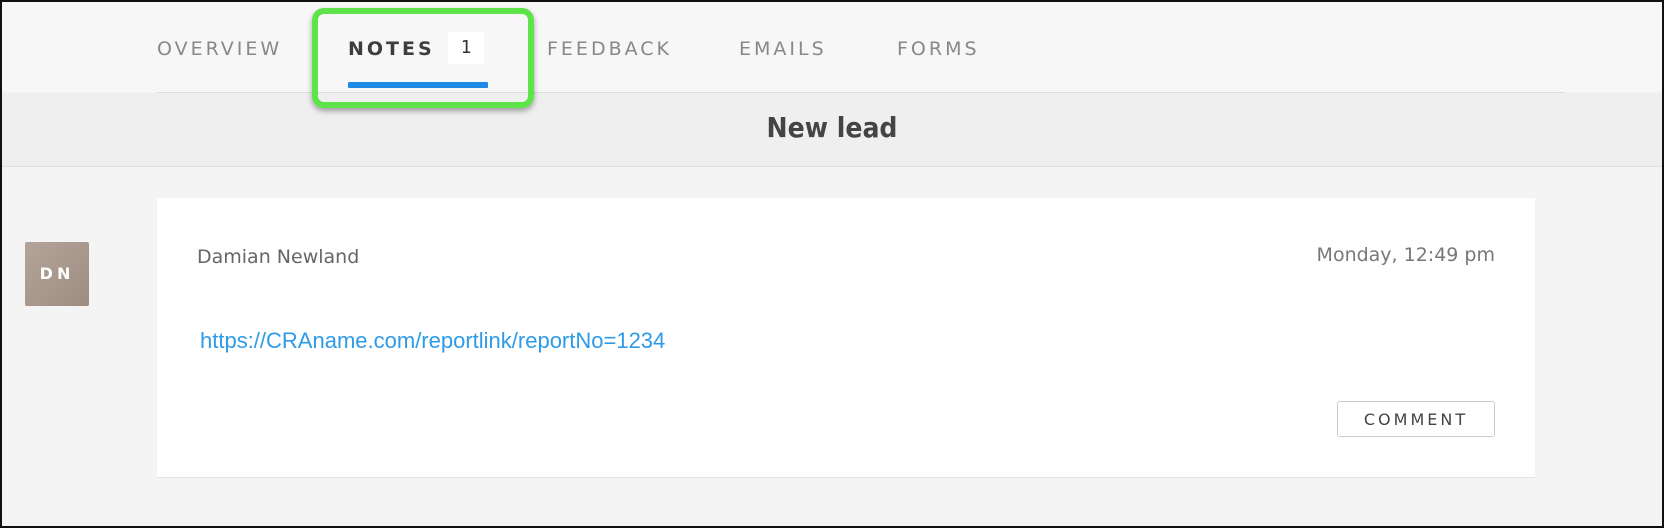 The image size is (1664, 528). Describe the element at coordinates (938, 49) in the screenshot. I see `tab-forms: FORMS` at that location.